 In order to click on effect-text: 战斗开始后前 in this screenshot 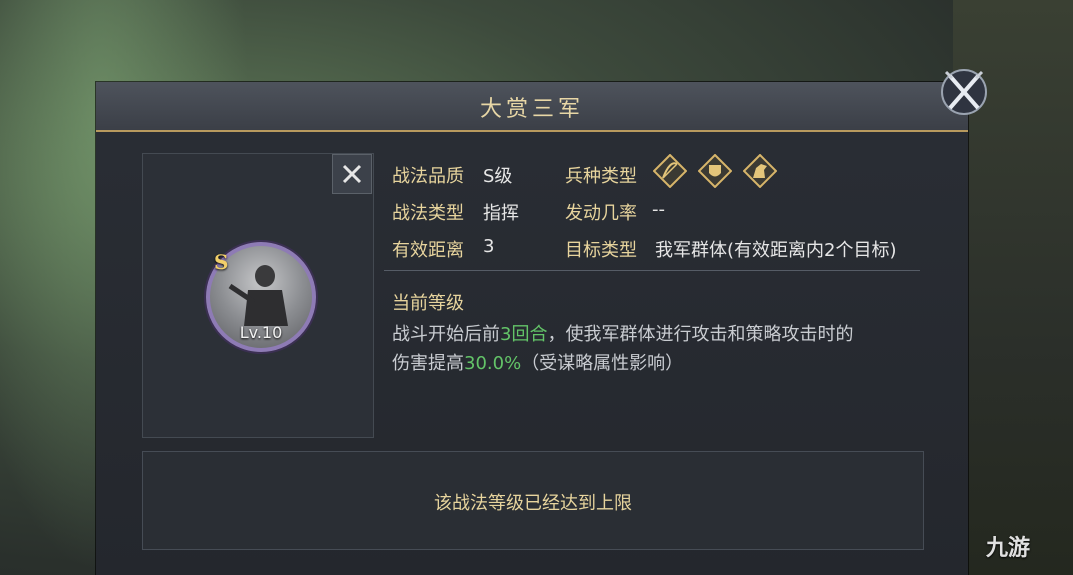, I will do `click(446, 334)`.